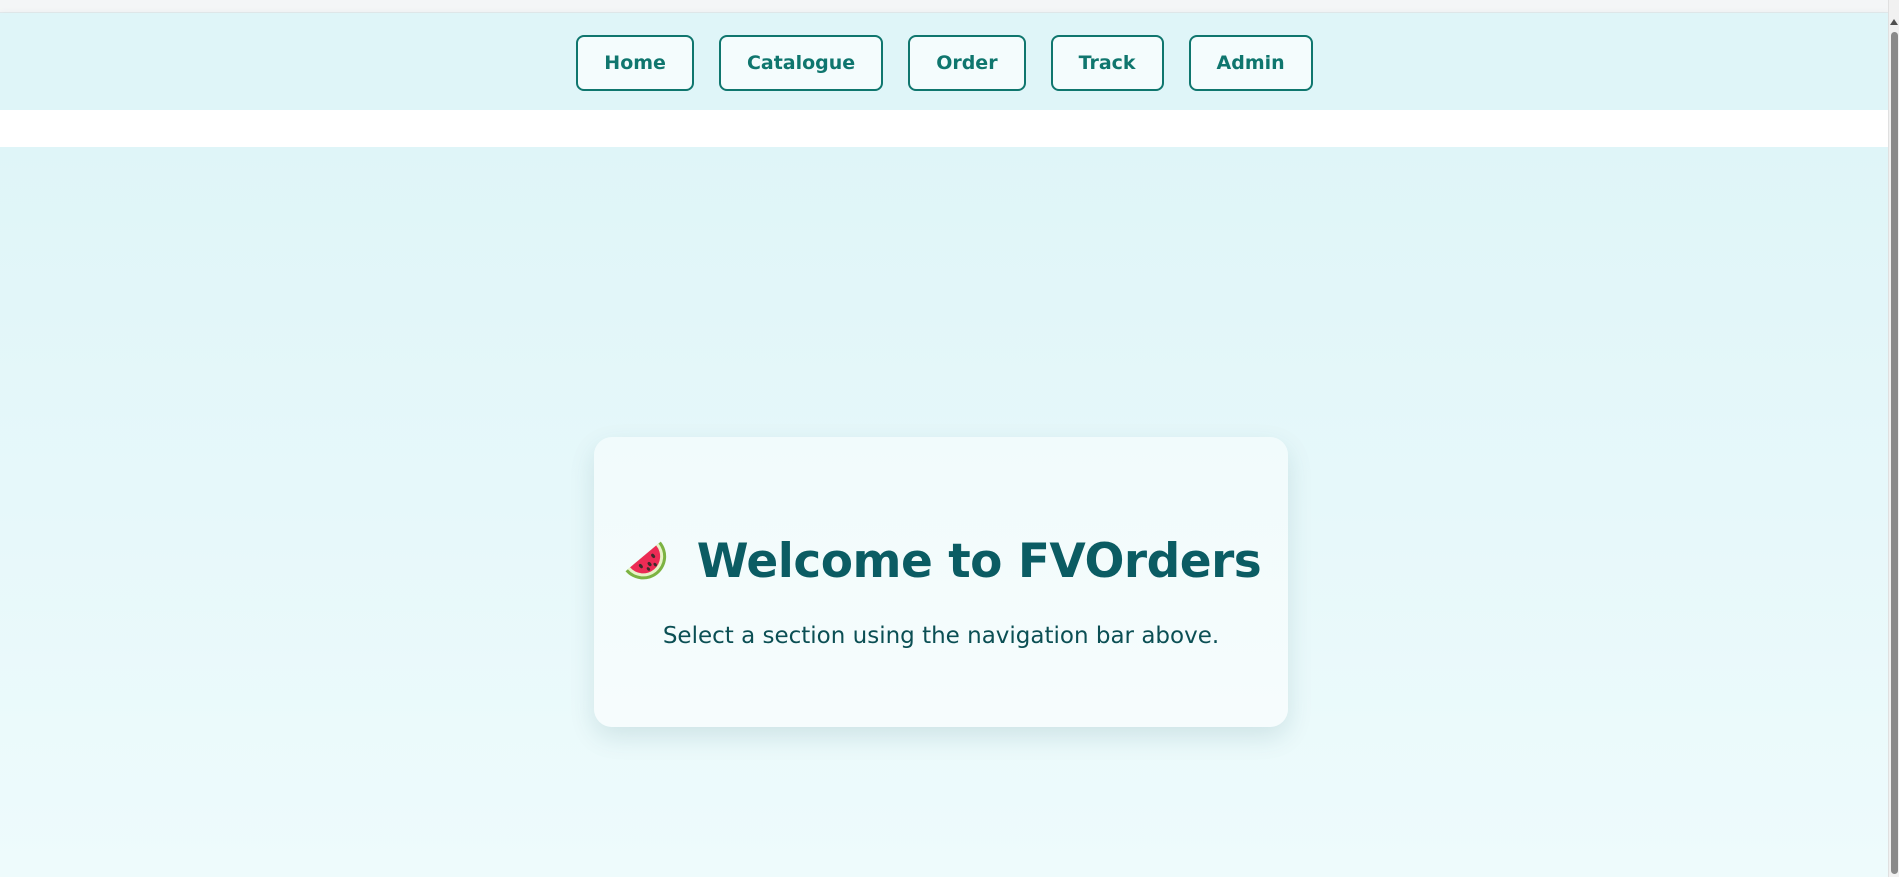  Describe the element at coordinates (967, 62) in the screenshot. I see `nav-order-button: Order` at that location.